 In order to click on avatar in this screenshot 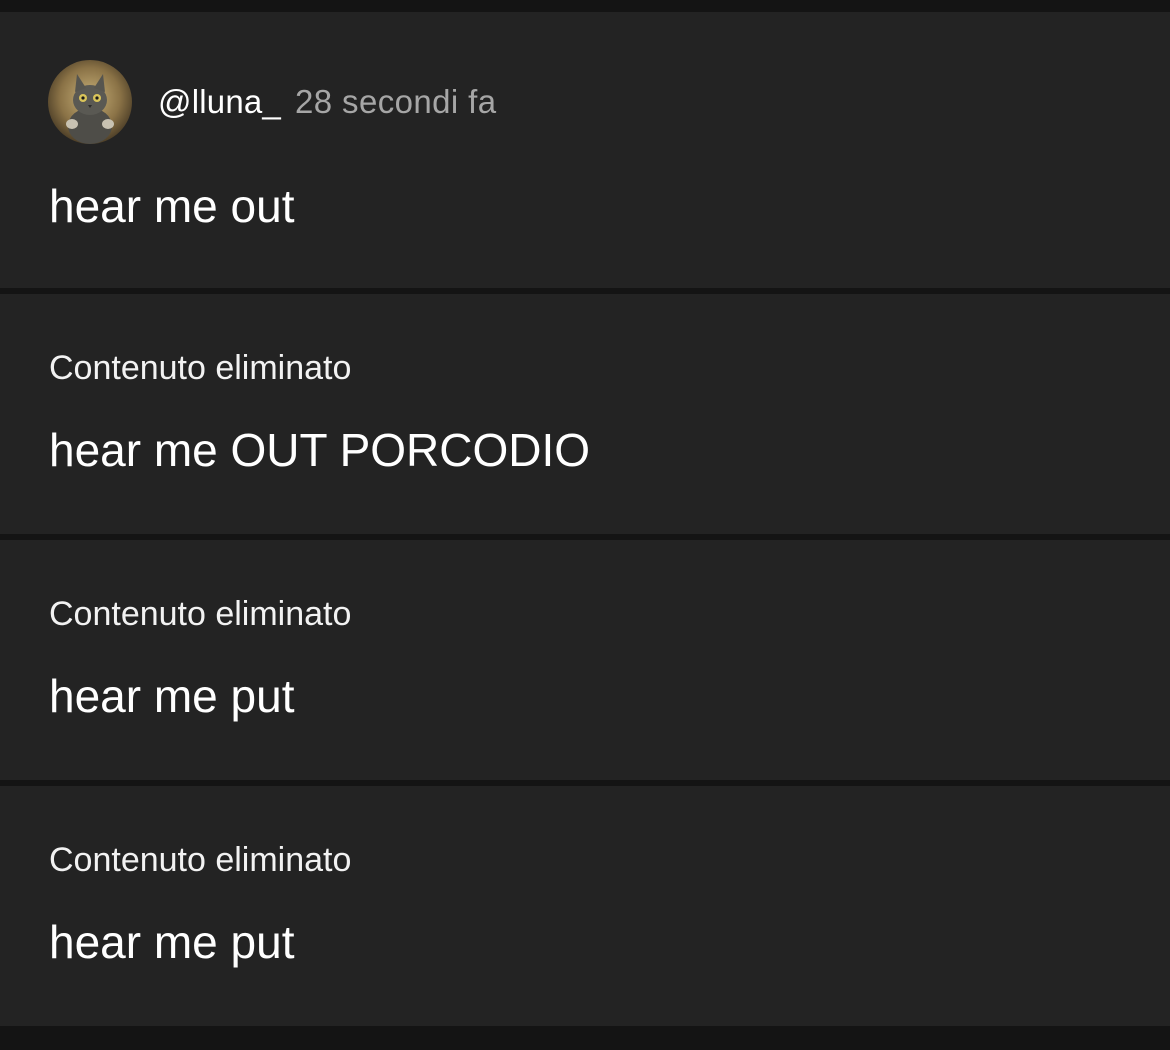, I will do `click(90, 102)`.